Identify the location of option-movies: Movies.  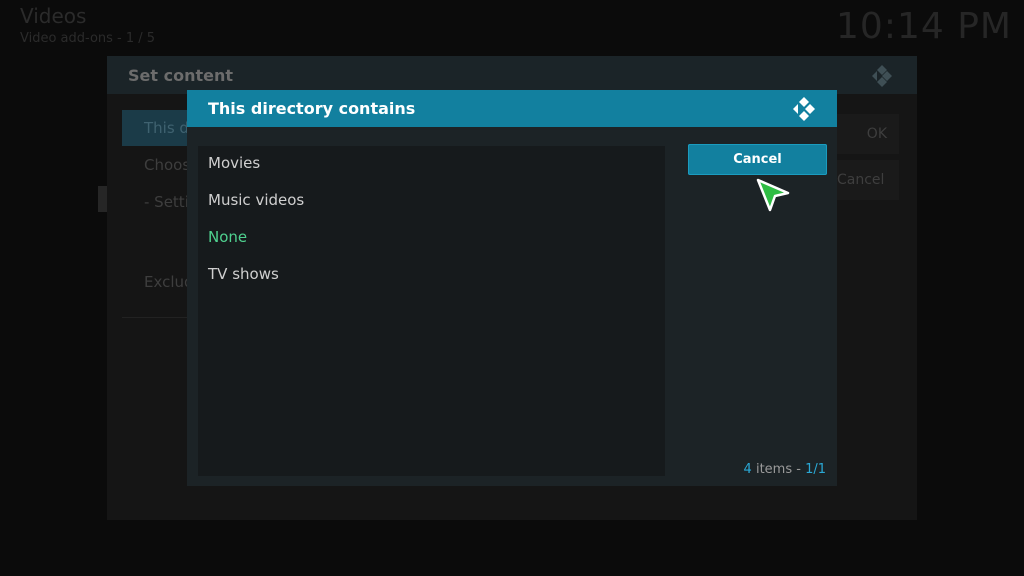
(234, 163).